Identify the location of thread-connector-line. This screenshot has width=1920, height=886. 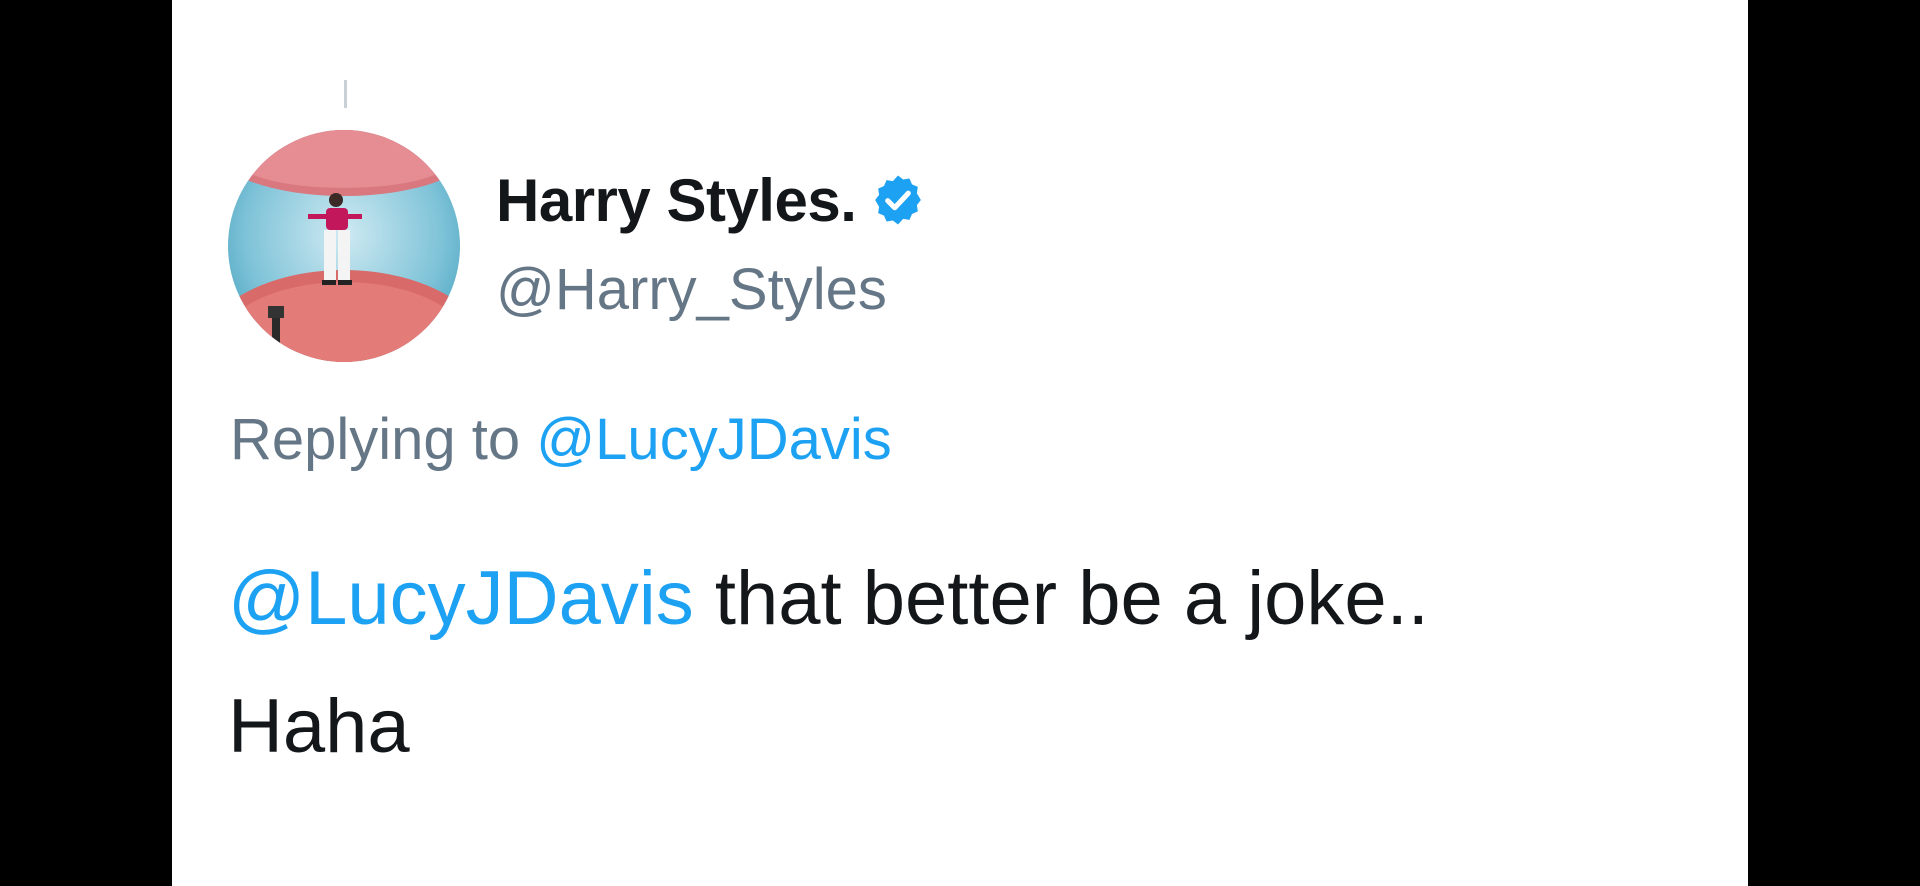
(345, 94).